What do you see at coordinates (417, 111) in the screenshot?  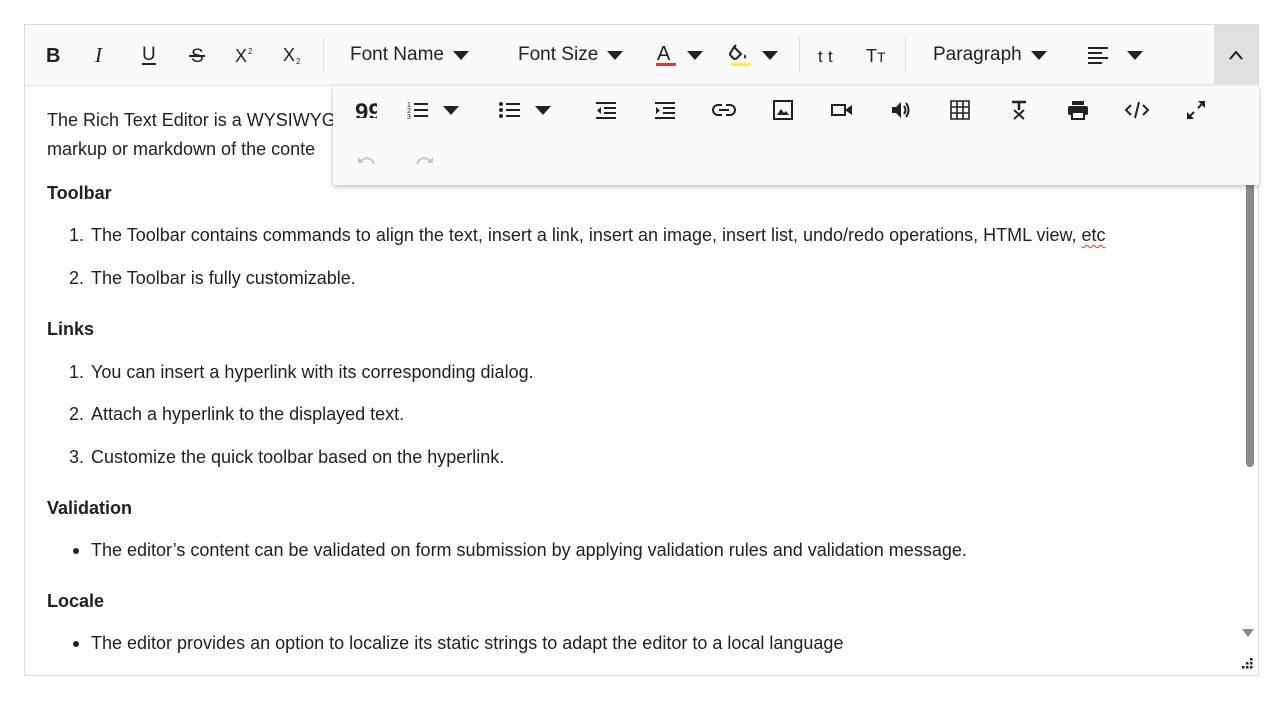 I see `ordered-list-icon: 1 2 3` at bounding box center [417, 111].